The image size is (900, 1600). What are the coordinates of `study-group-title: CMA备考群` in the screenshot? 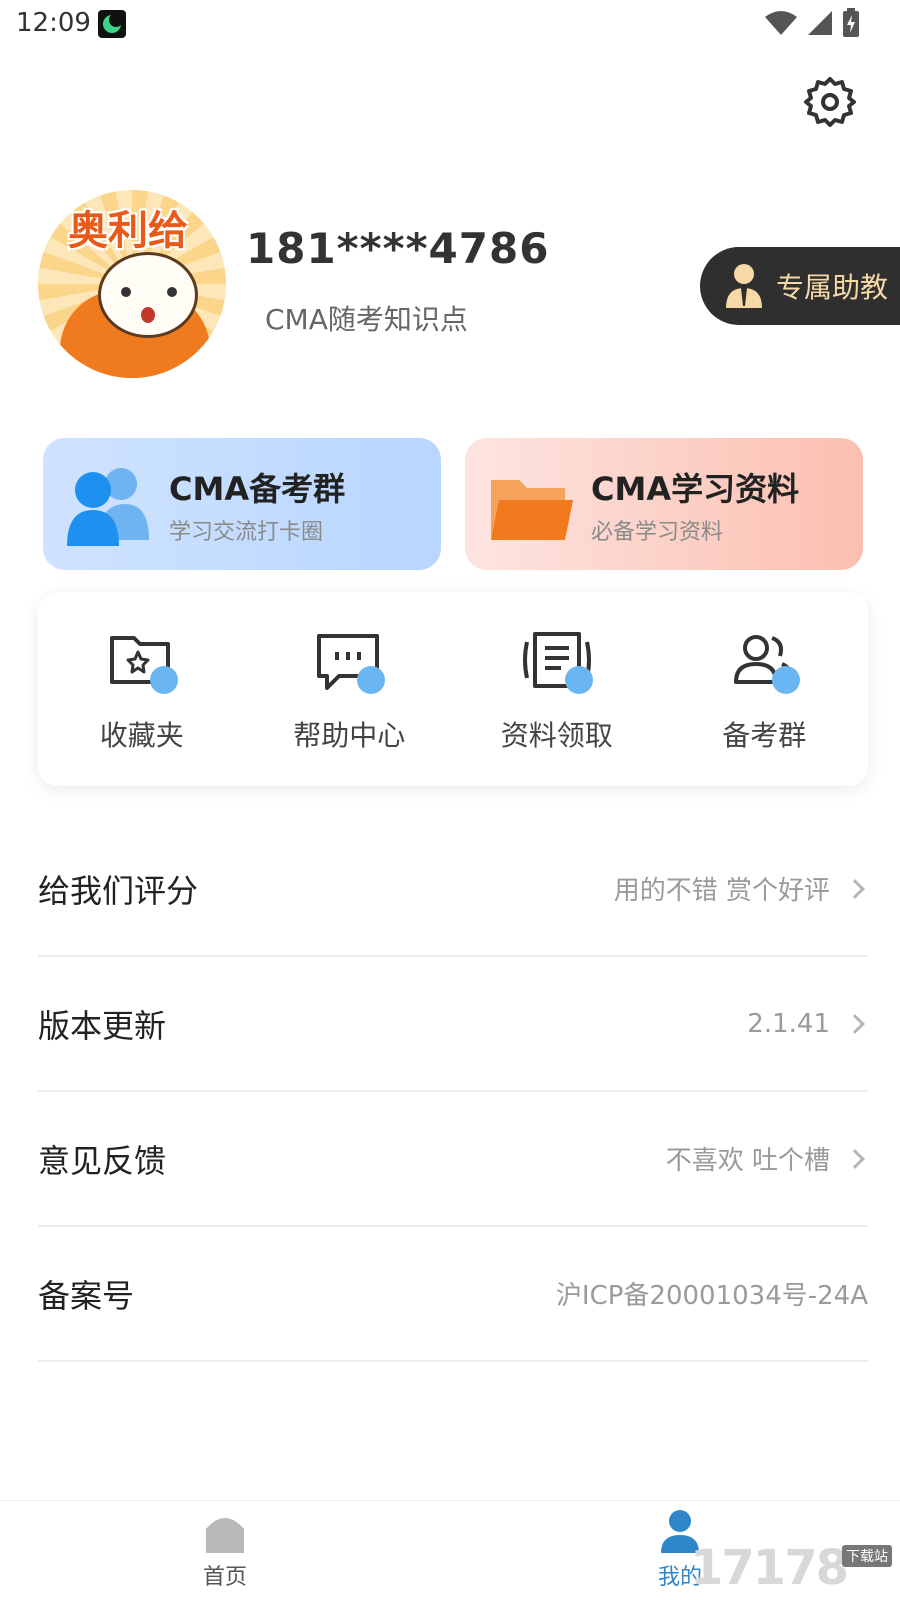 It's located at (257, 489).